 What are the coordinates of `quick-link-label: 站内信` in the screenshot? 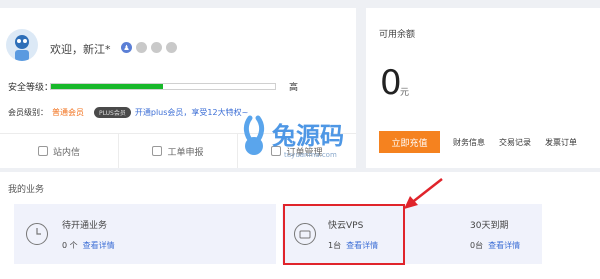 It's located at (66, 152).